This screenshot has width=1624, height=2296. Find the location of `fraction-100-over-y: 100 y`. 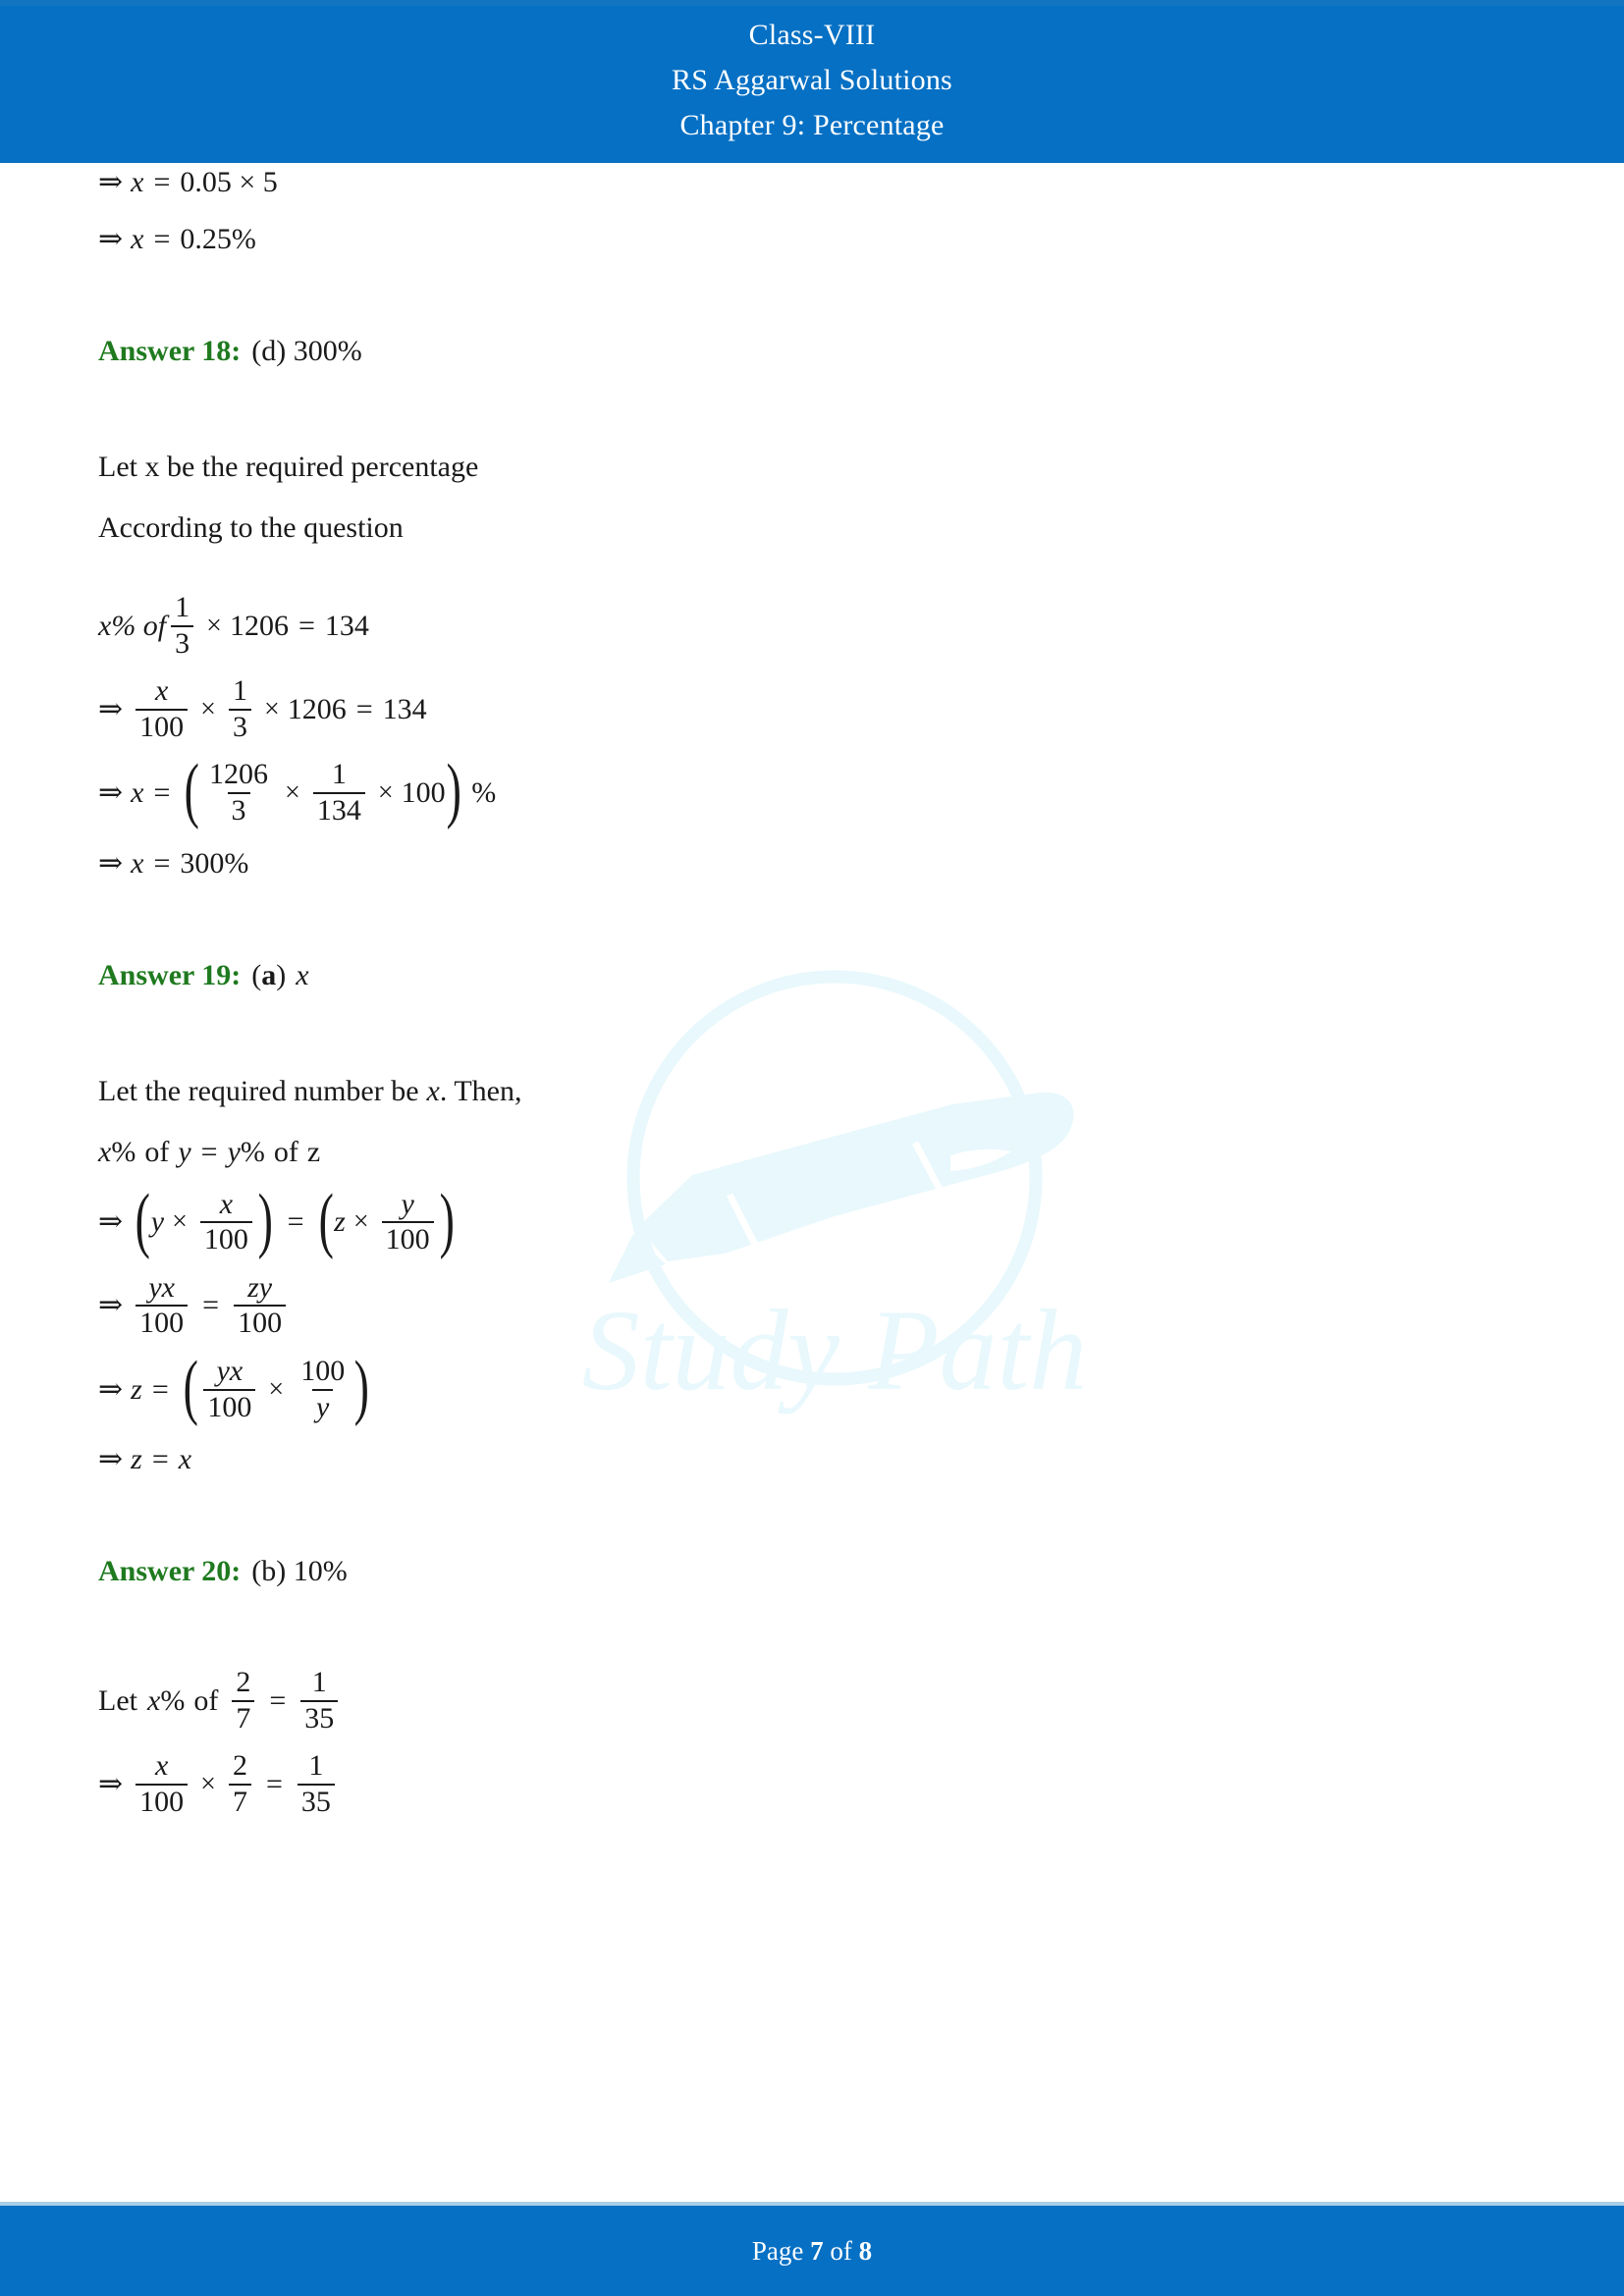

fraction-100-over-y: 100 y is located at coordinates (323, 1388).